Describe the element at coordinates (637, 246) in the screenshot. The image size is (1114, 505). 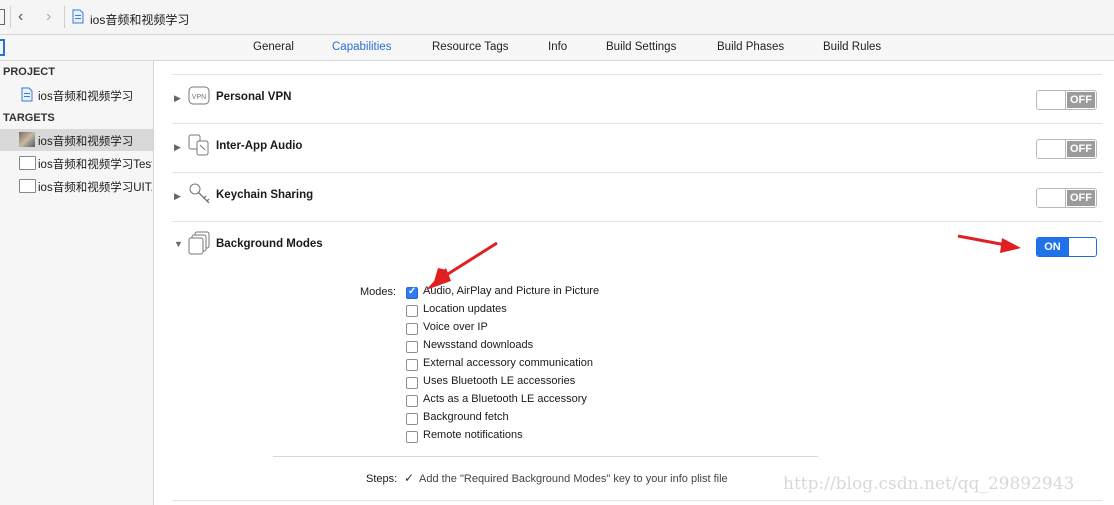
I see `capability-background-modes: ▼ Background Modes ON` at that location.